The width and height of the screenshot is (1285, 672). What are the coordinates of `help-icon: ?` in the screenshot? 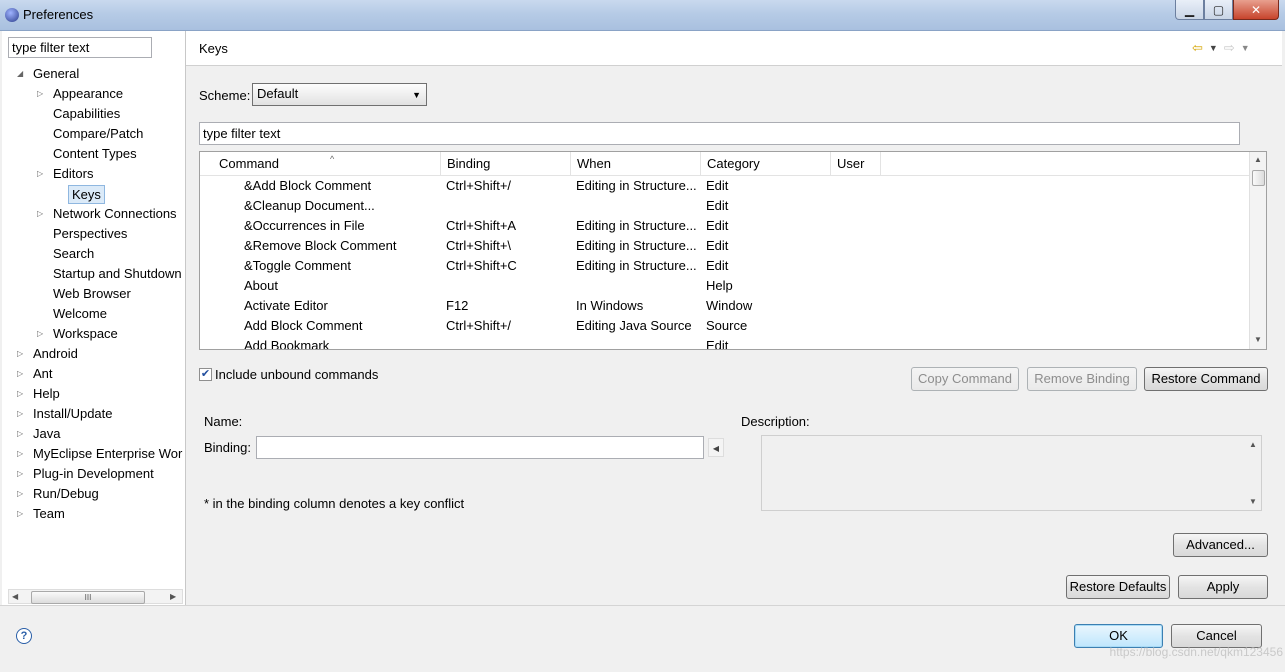 It's located at (24, 636).